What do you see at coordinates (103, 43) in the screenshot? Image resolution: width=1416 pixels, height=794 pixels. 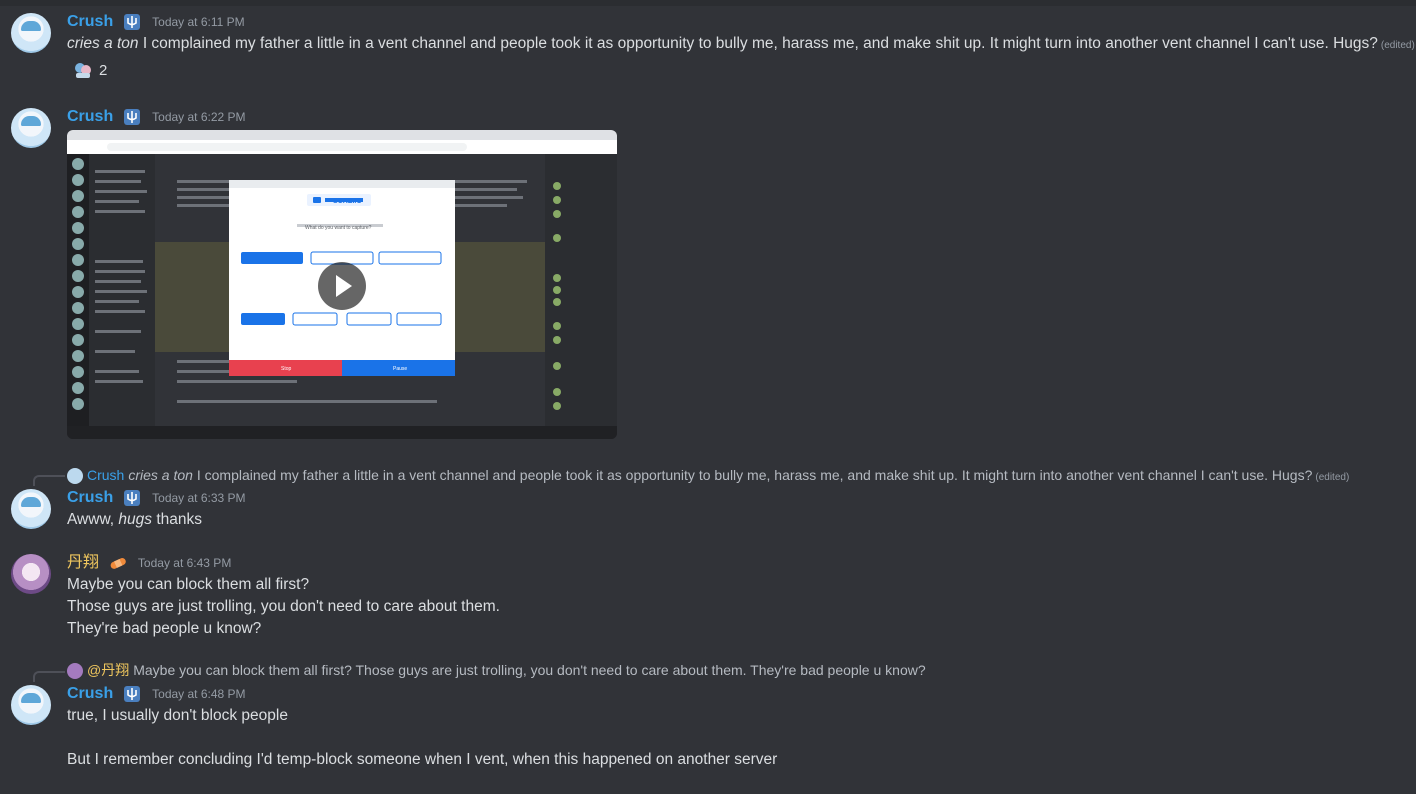 I see `italic-text: cries a ton` at bounding box center [103, 43].